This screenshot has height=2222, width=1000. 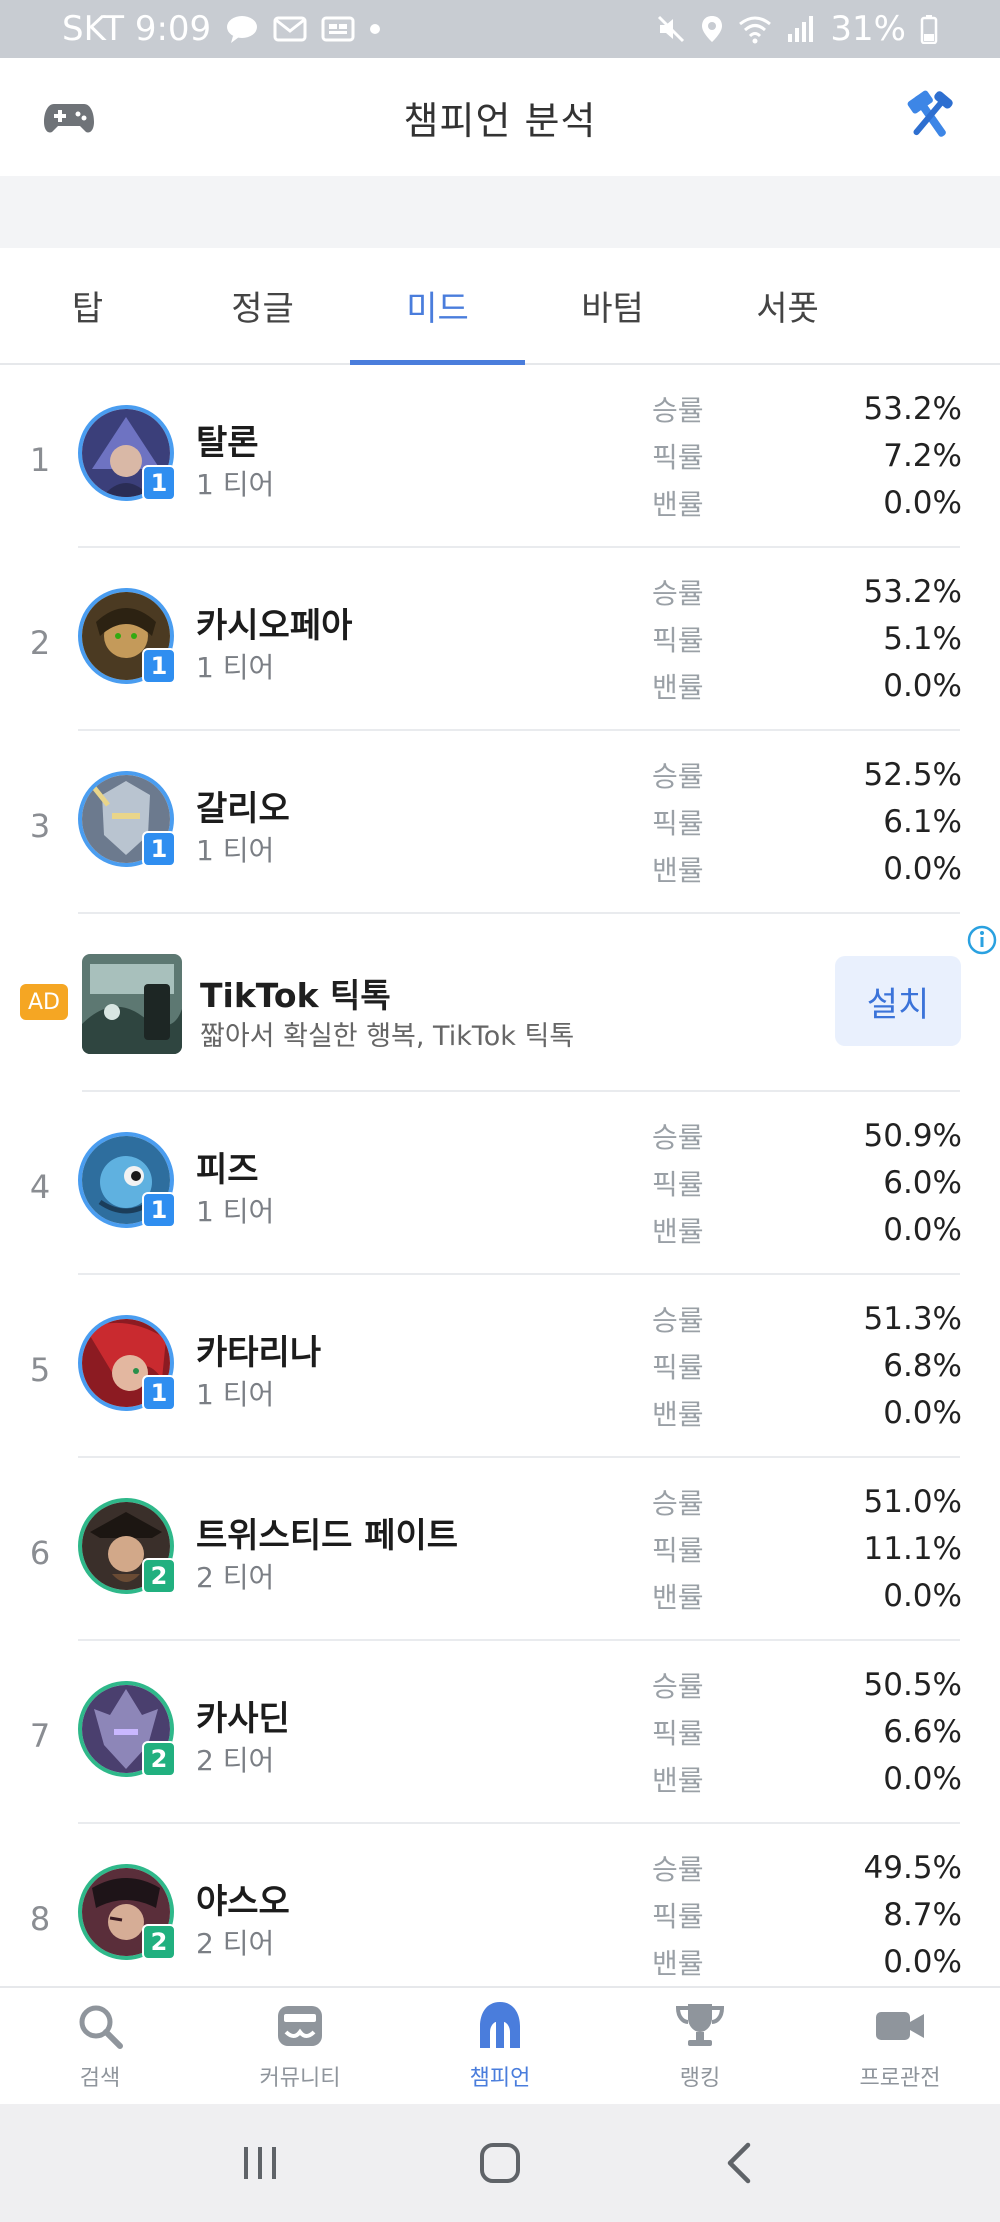 What do you see at coordinates (300, 2078) in the screenshot?
I see `nav-label: 커뮤니티` at bounding box center [300, 2078].